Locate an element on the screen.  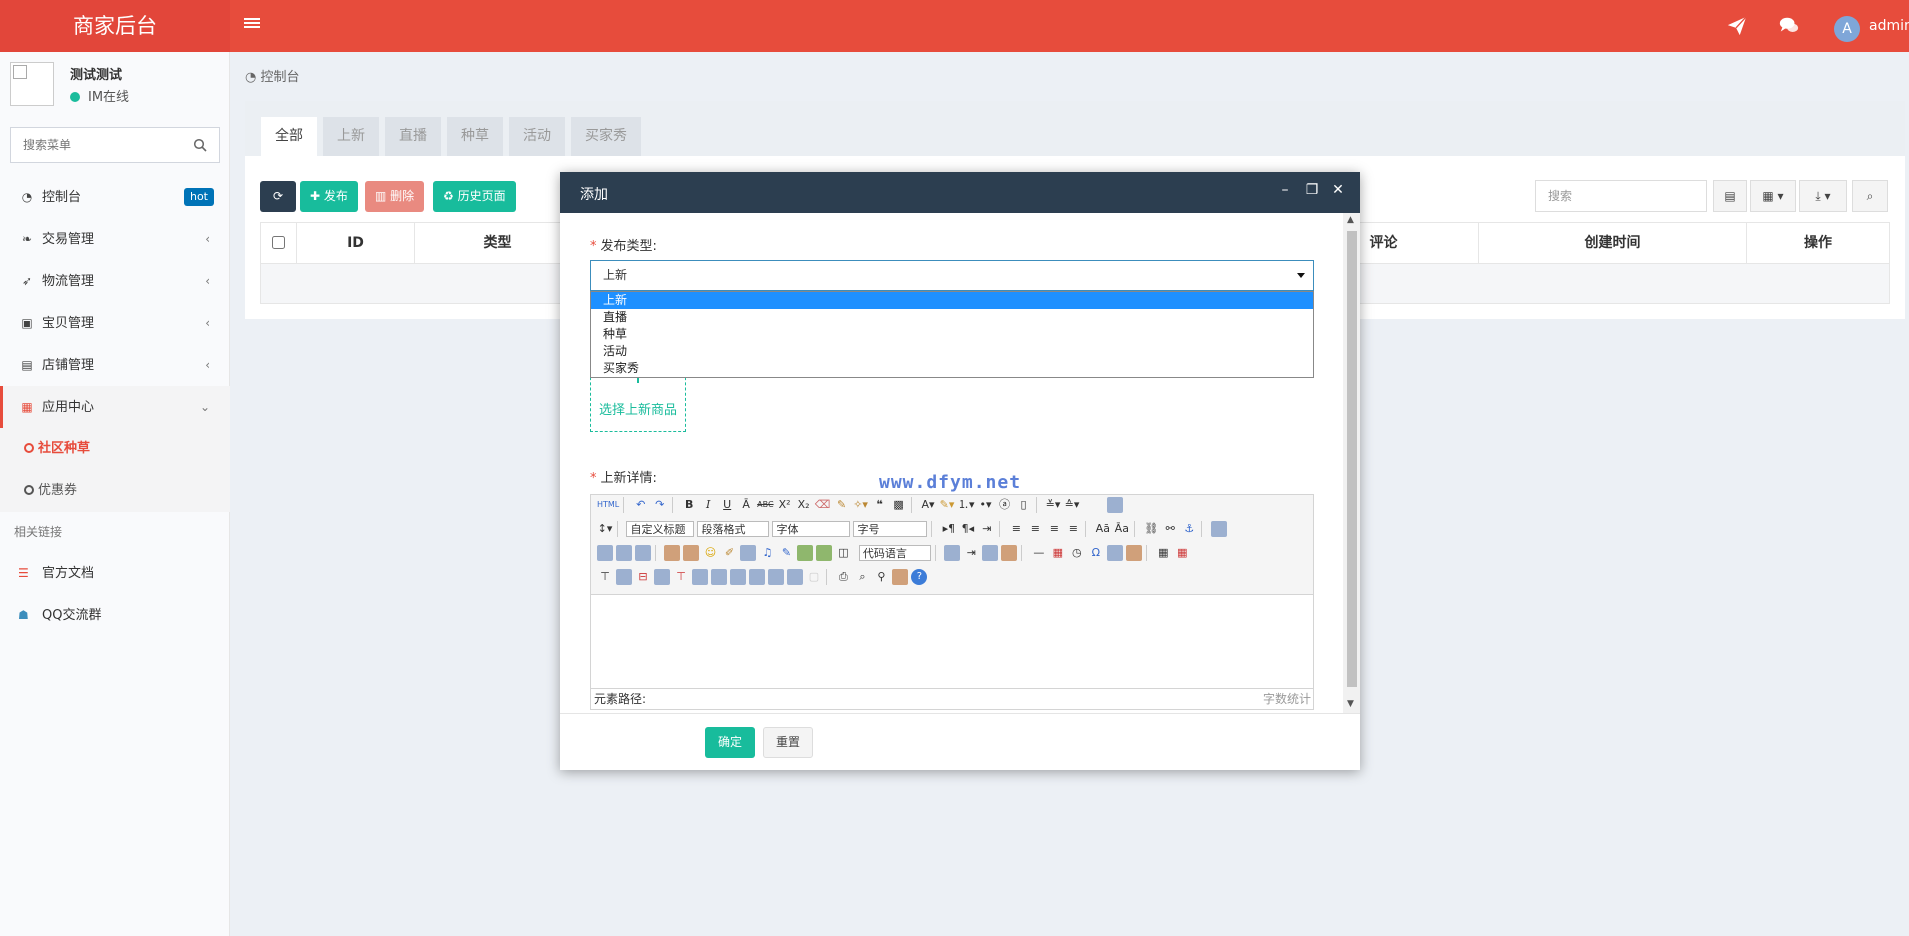
type-option: 直播 is located at coordinates (952, 317).